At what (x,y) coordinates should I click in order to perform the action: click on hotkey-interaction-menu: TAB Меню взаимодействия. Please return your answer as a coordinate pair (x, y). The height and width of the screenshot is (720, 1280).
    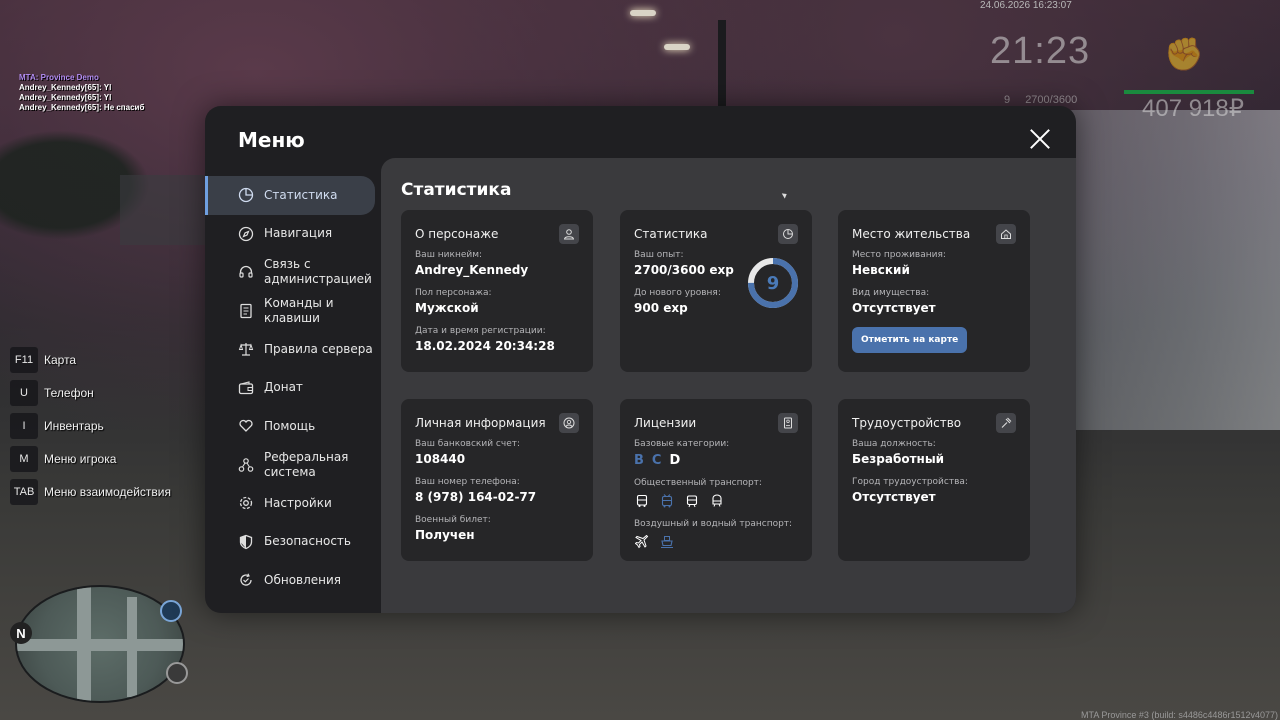
    Looking at the image, I should click on (90, 491).